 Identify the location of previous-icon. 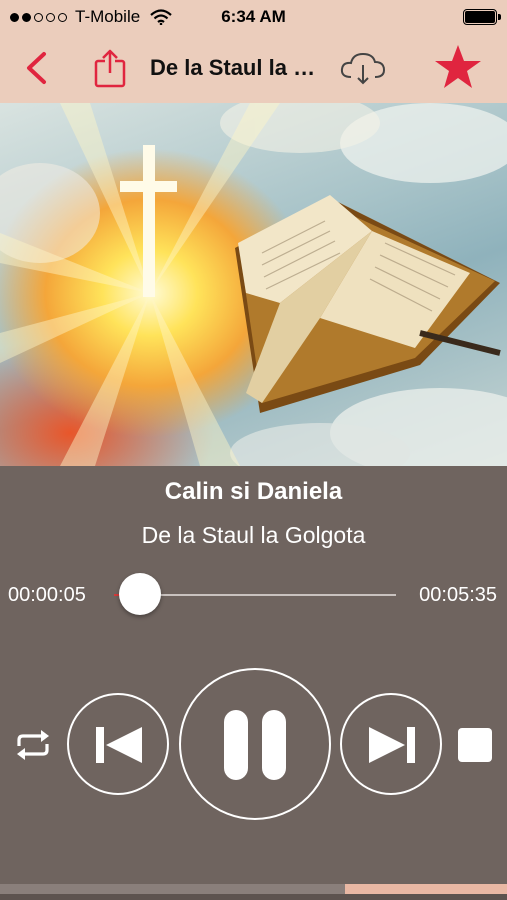
(119, 745).